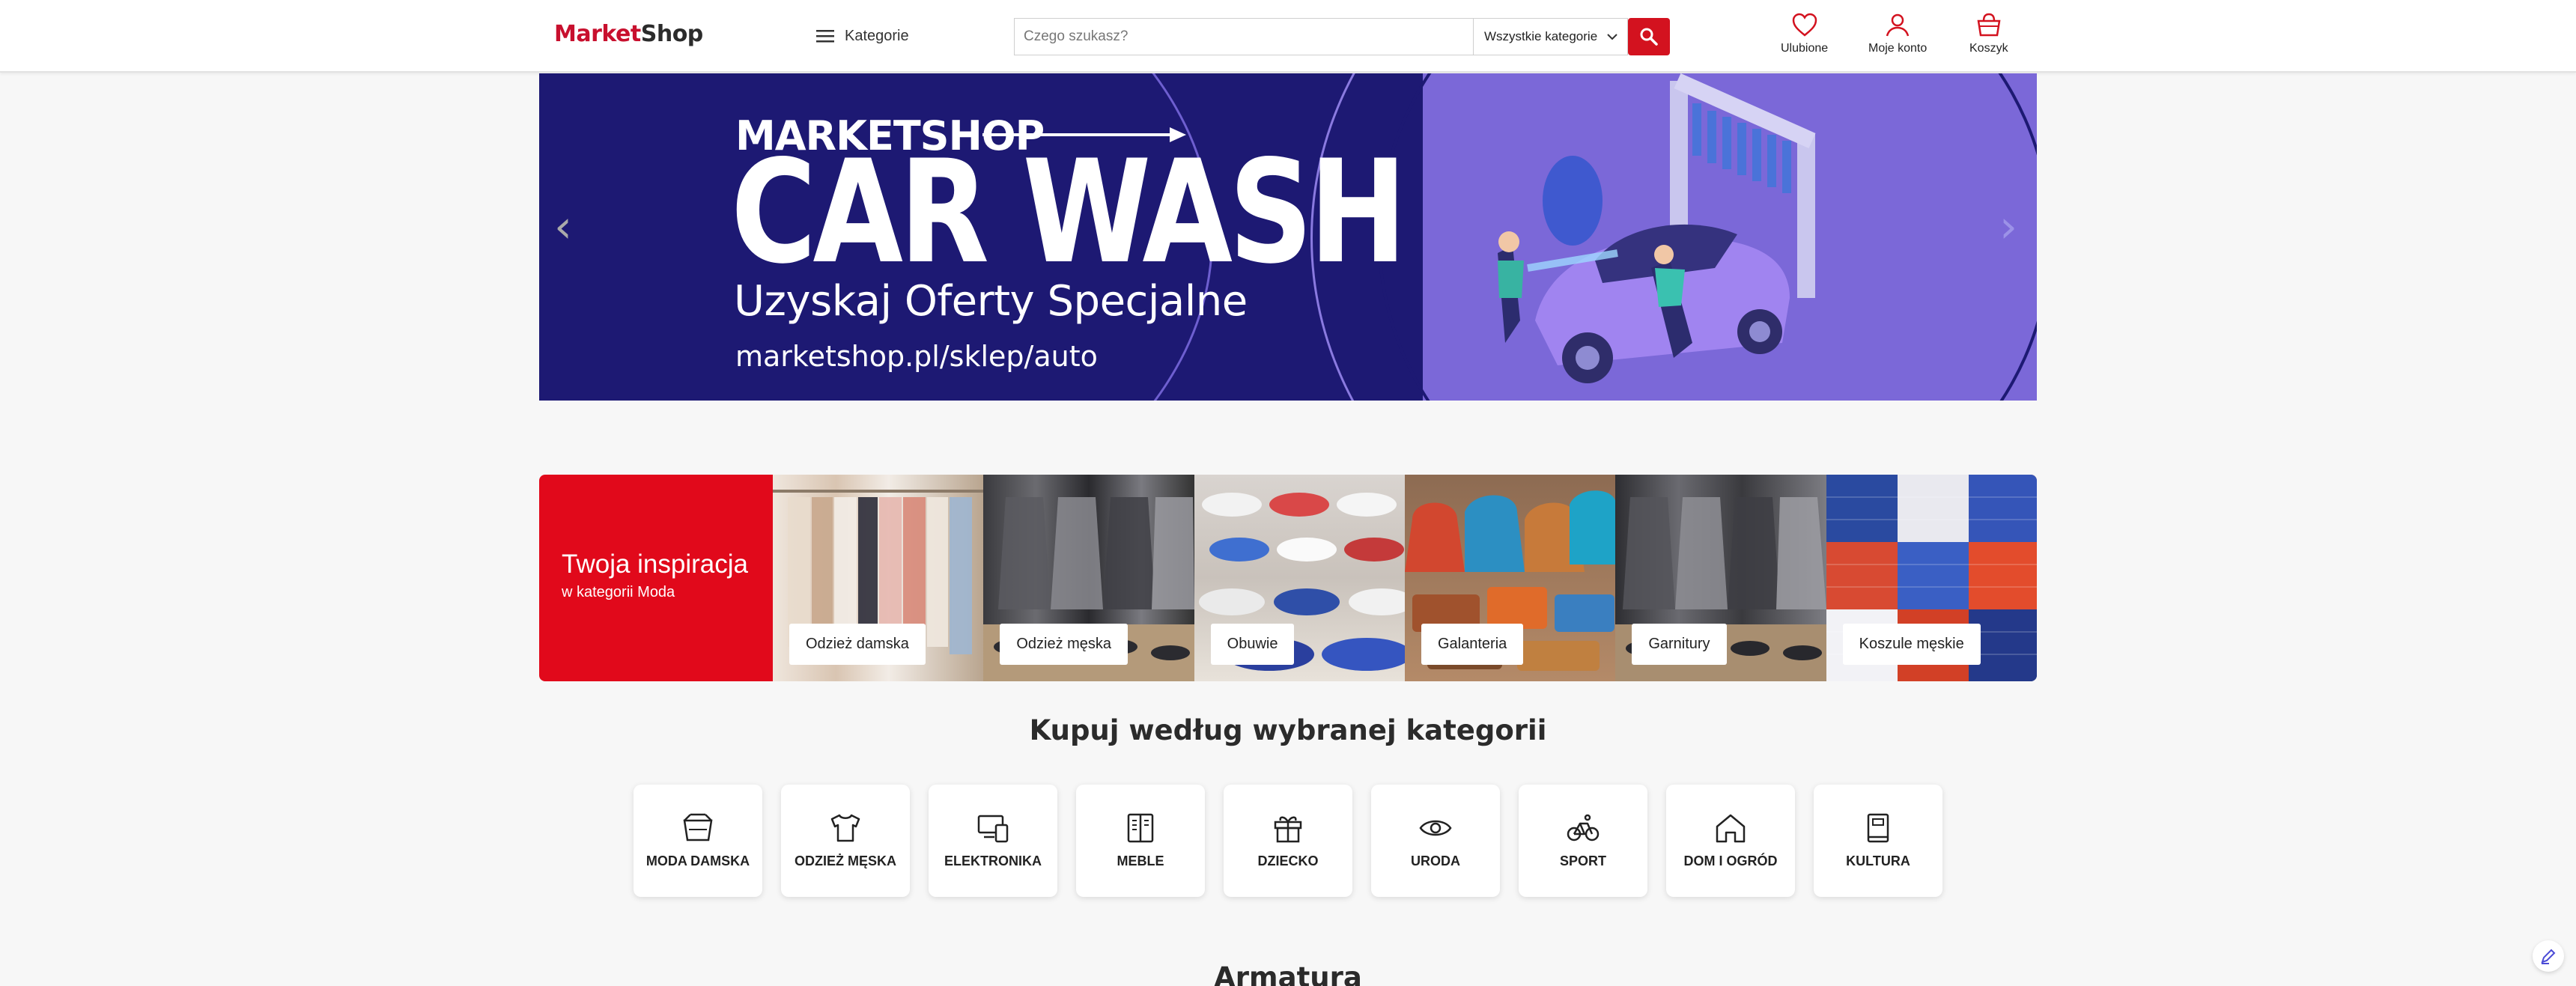 Image resolution: width=2576 pixels, height=986 pixels. Describe the element at coordinates (877, 35) in the screenshot. I see `categories-label: Kategorie` at that location.